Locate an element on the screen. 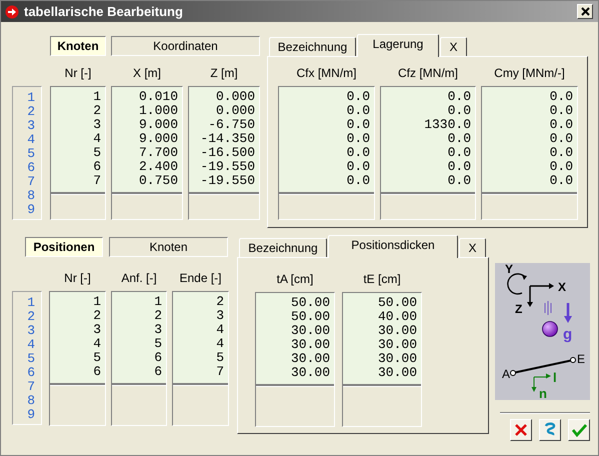 The height and width of the screenshot is (456, 599). axis-label: Z is located at coordinates (518, 309).